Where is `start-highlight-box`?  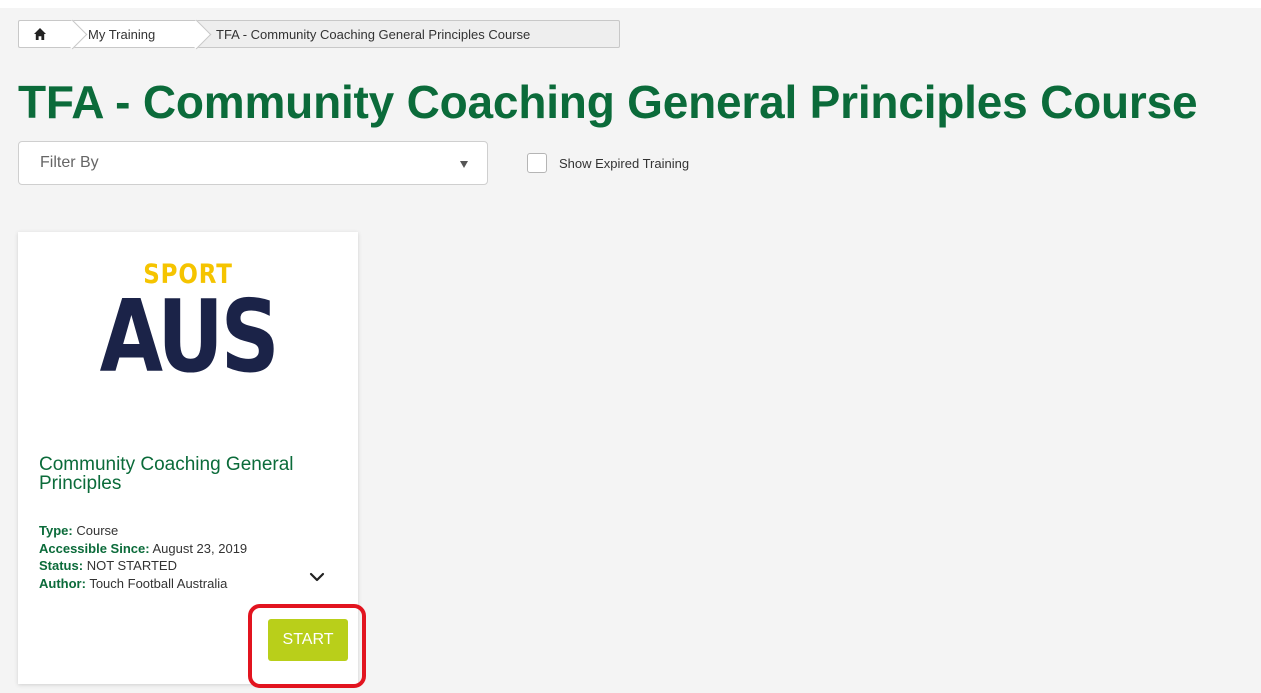 start-highlight-box is located at coordinates (307, 646).